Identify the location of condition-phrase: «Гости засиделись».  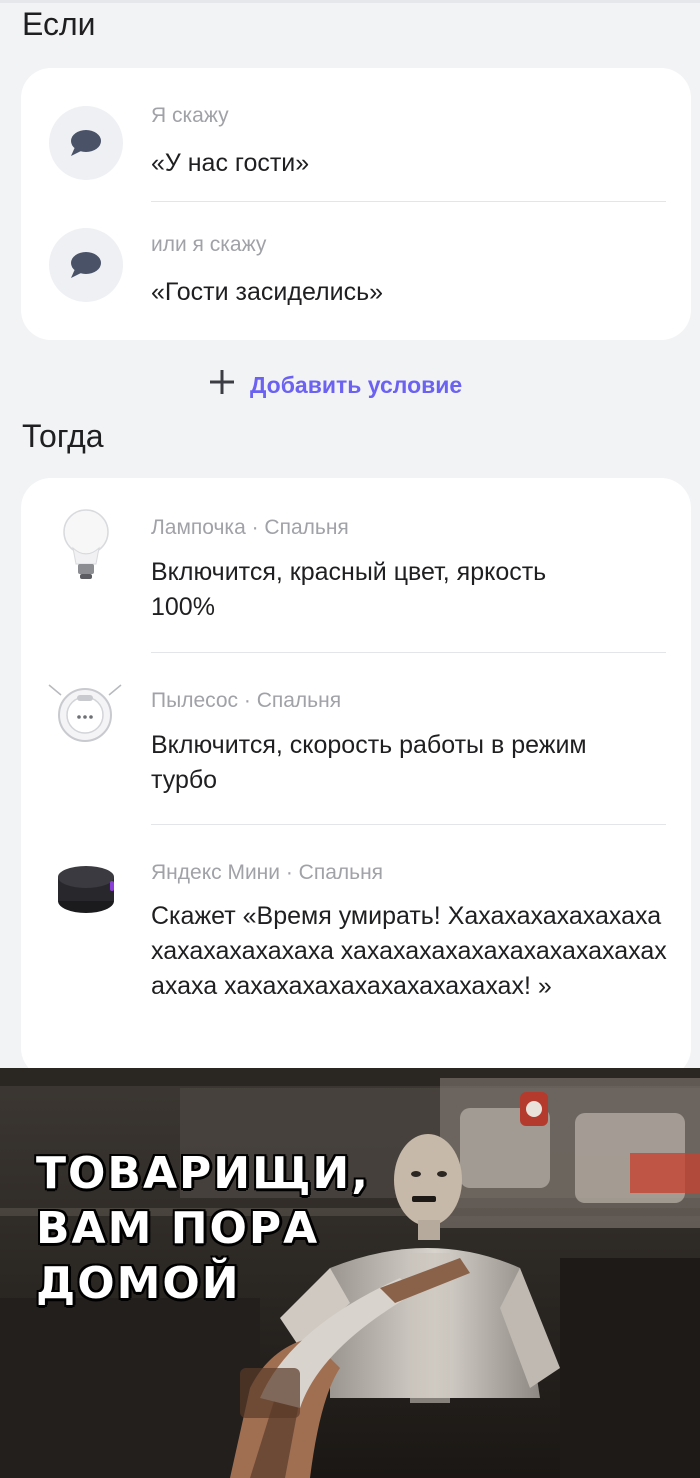
(267, 292).